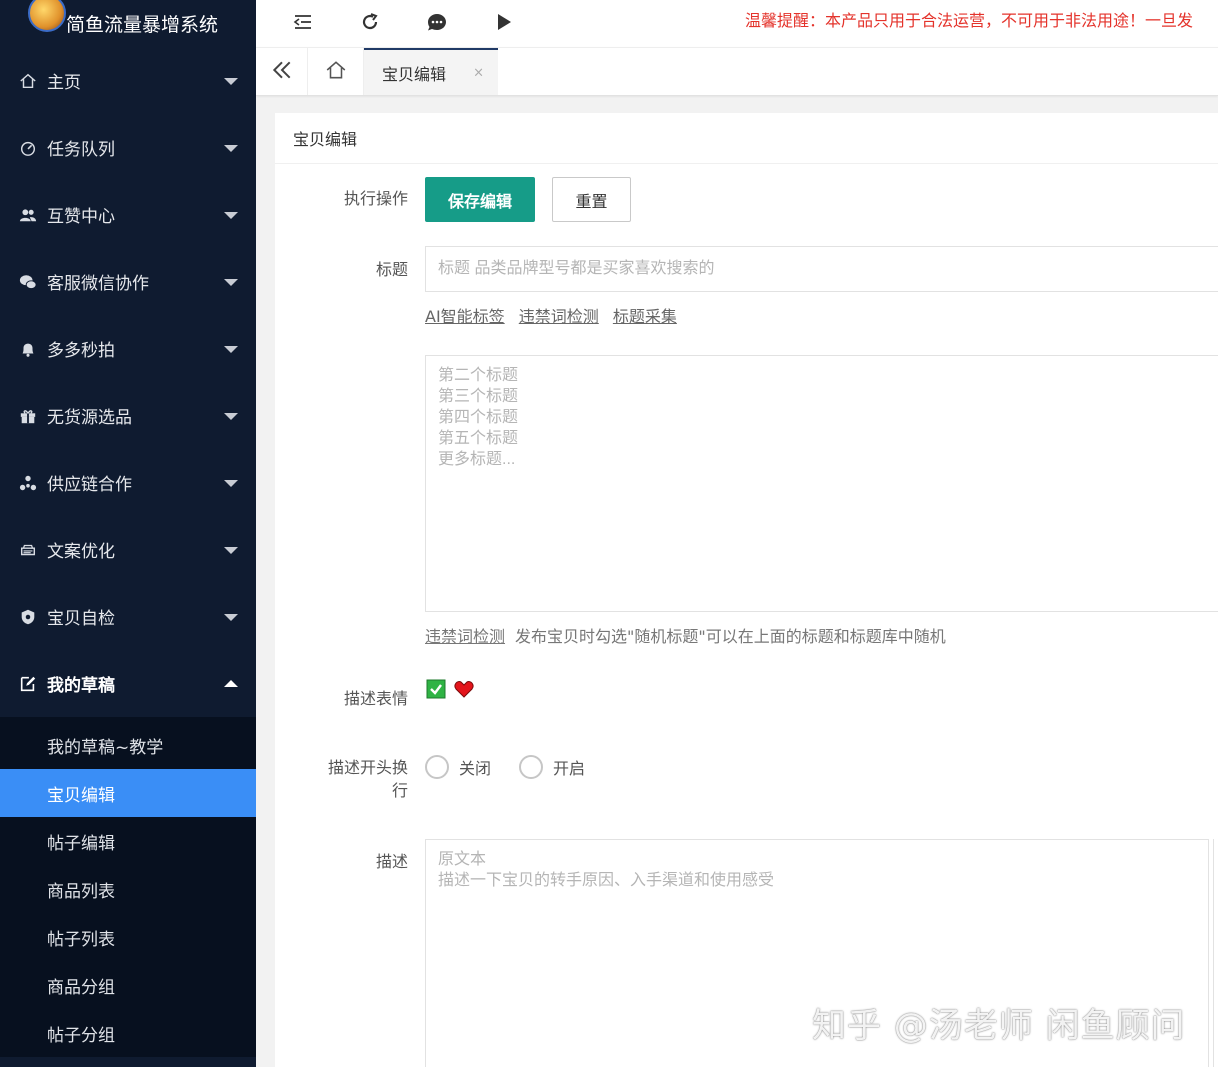 This screenshot has width=1218, height=1067. I want to click on sidebar-item-label: 我的草稿, so click(81, 686).